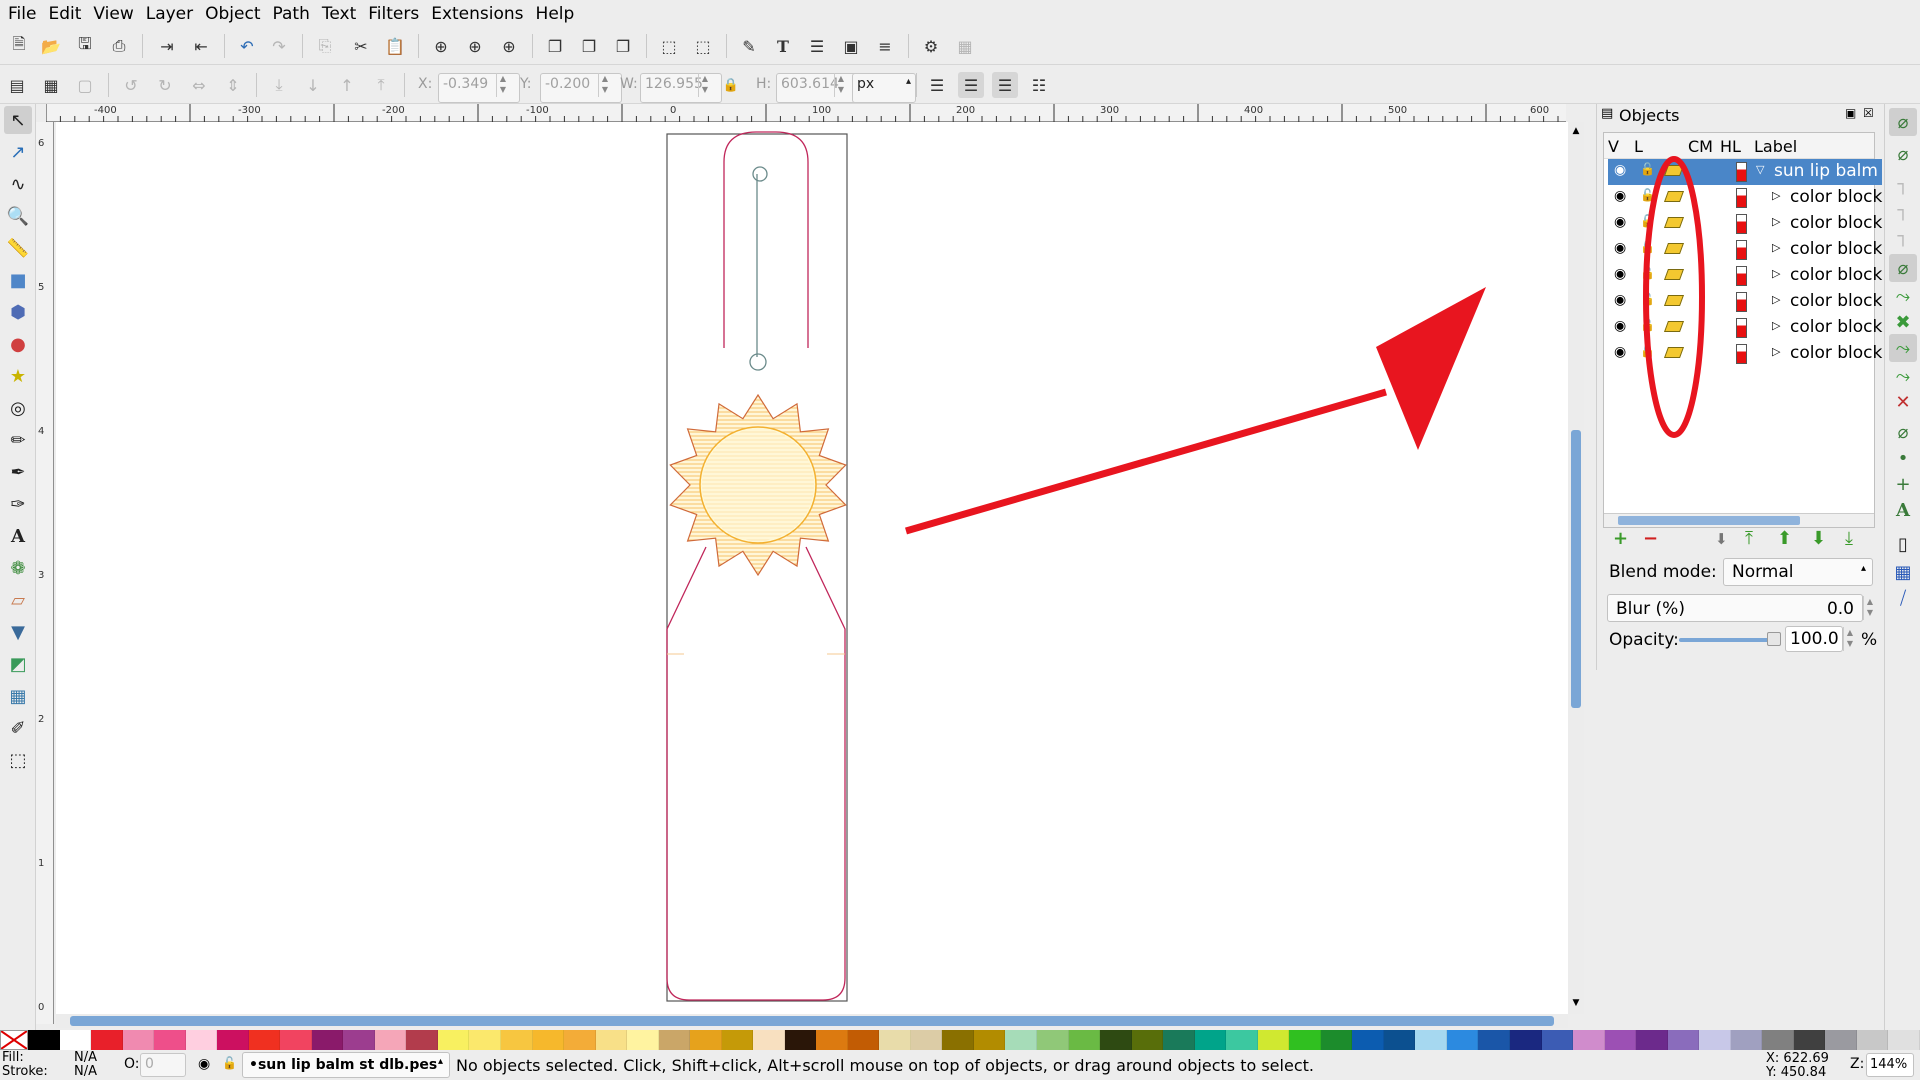 This screenshot has width=1920, height=1080. What do you see at coordinates (18, 600) in the screenshot?
I see `eraser-tool-icon: ▱` at bounding box center [18, 600].